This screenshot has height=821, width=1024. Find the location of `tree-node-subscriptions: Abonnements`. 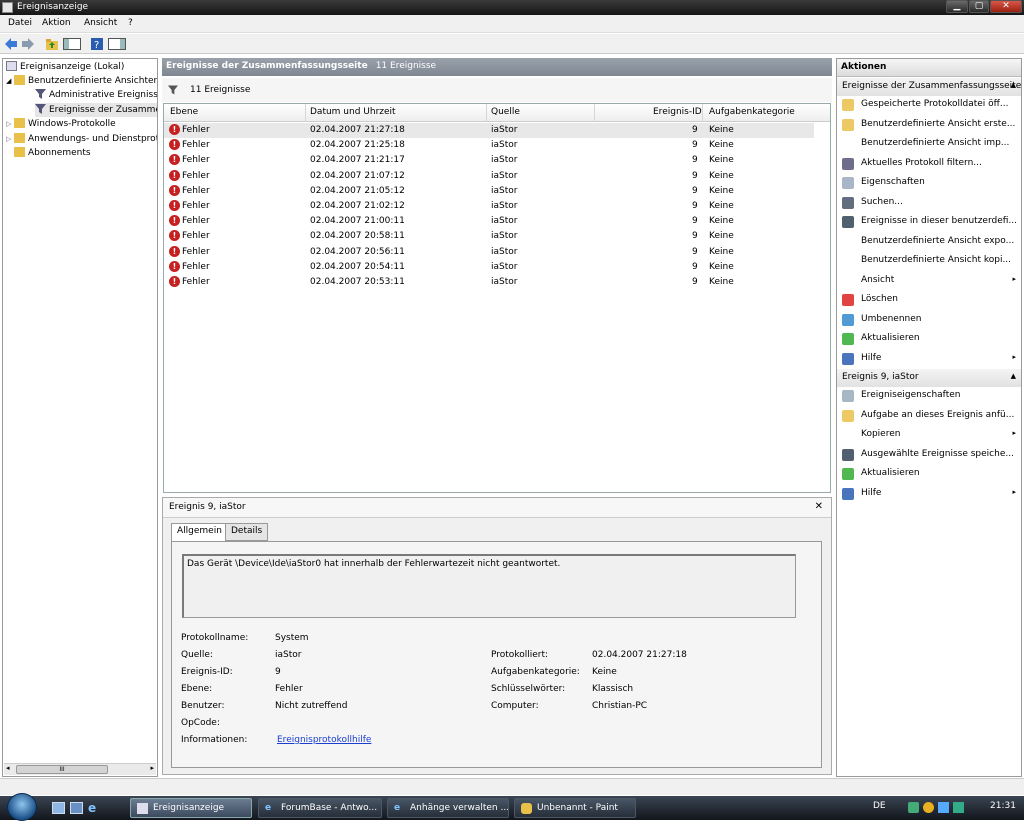

tree-node-subscriptions: Abonnements is located at coordinates (52, 153).